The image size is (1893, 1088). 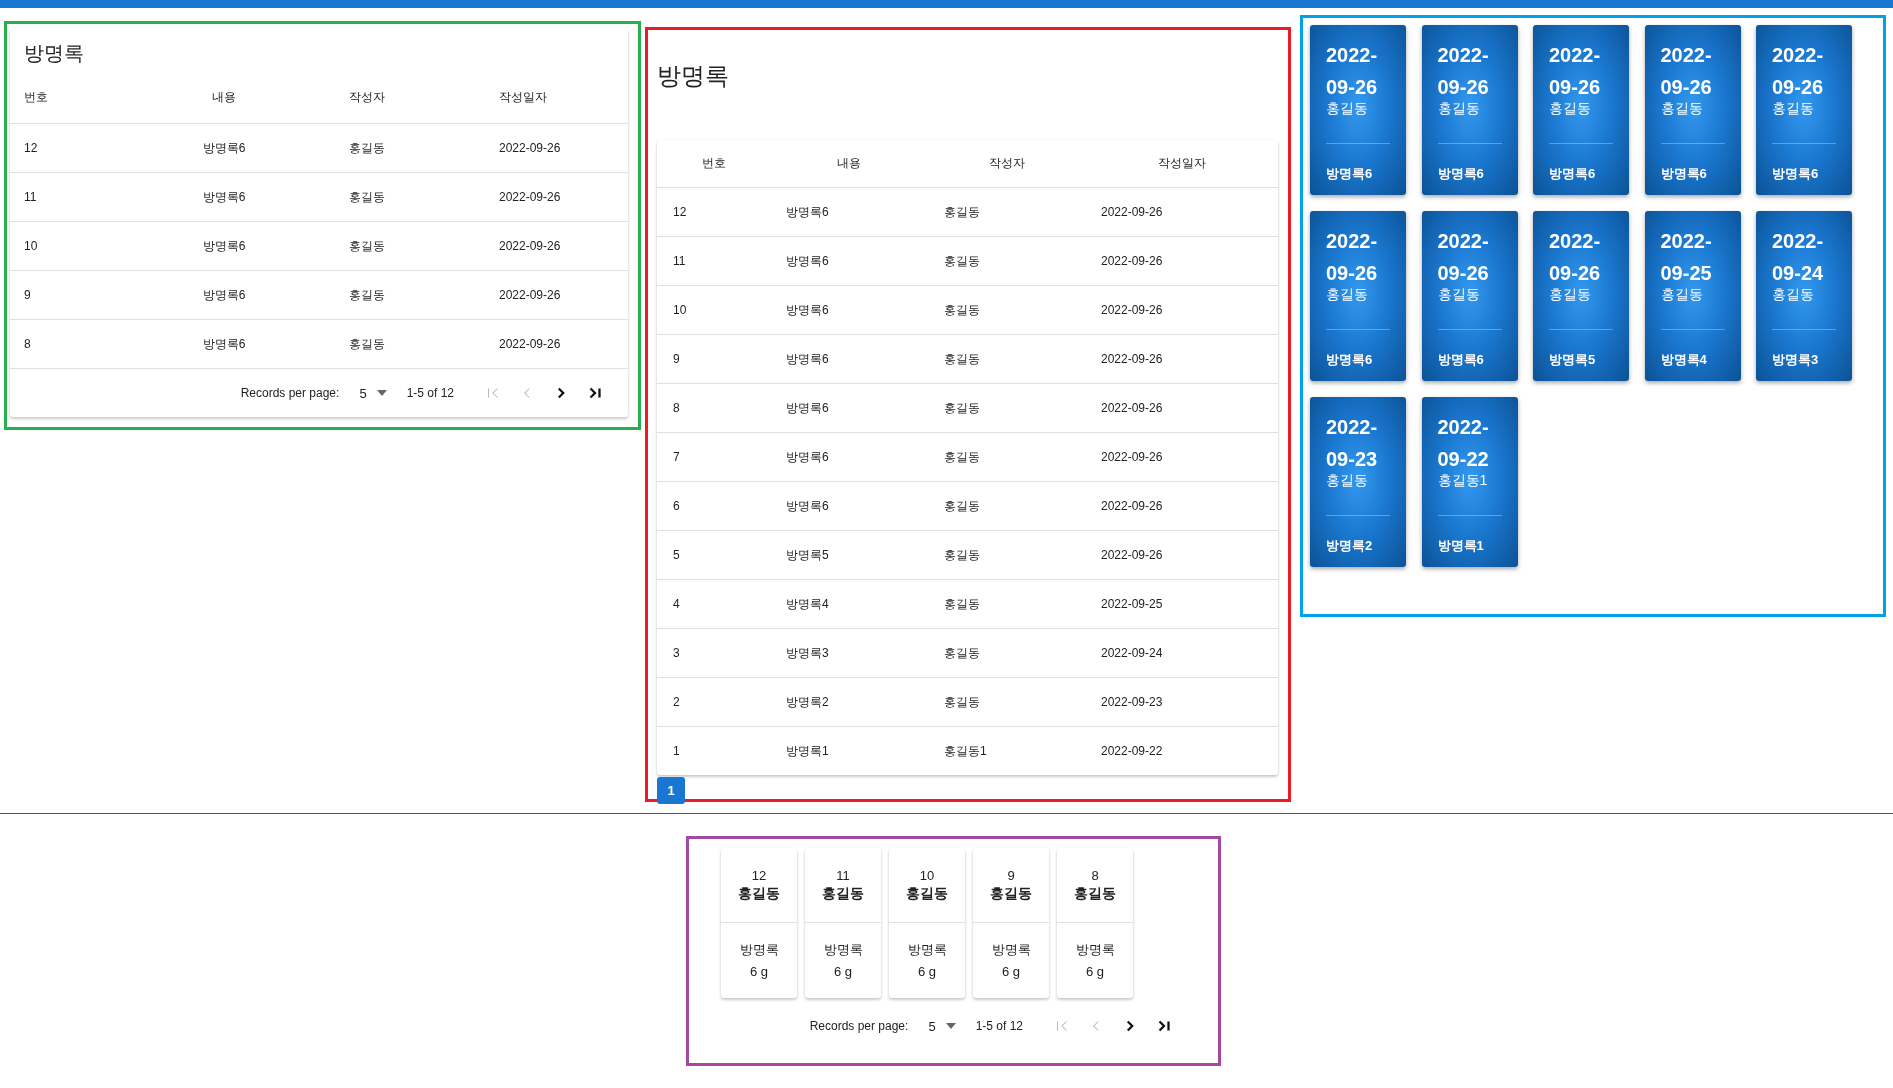 I want to click on column-header: 번호, so click(x=713, y=163).